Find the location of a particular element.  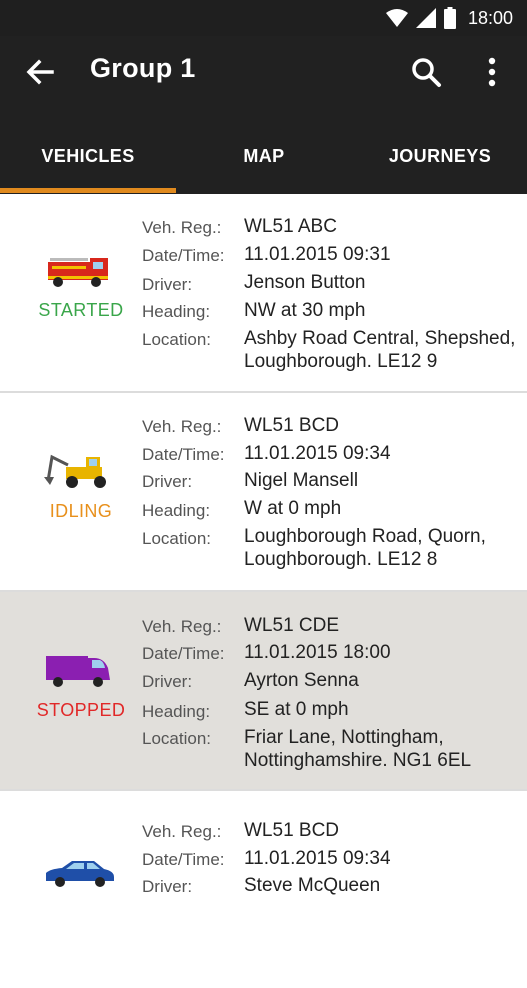

location-value-line2: Loughborough. LE12 8 is located at coordinates (341, 559).